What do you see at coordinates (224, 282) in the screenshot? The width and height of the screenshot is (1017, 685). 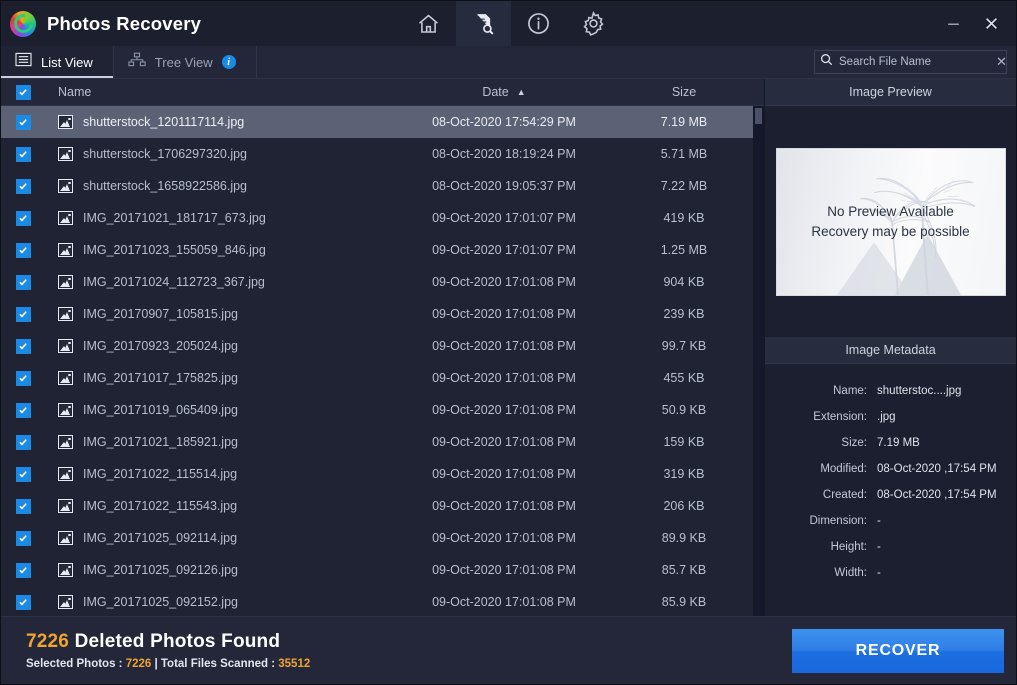 I see `row-name-cell: IMG_20171024_112723_367.jpg` at bounding box center [224, 282].